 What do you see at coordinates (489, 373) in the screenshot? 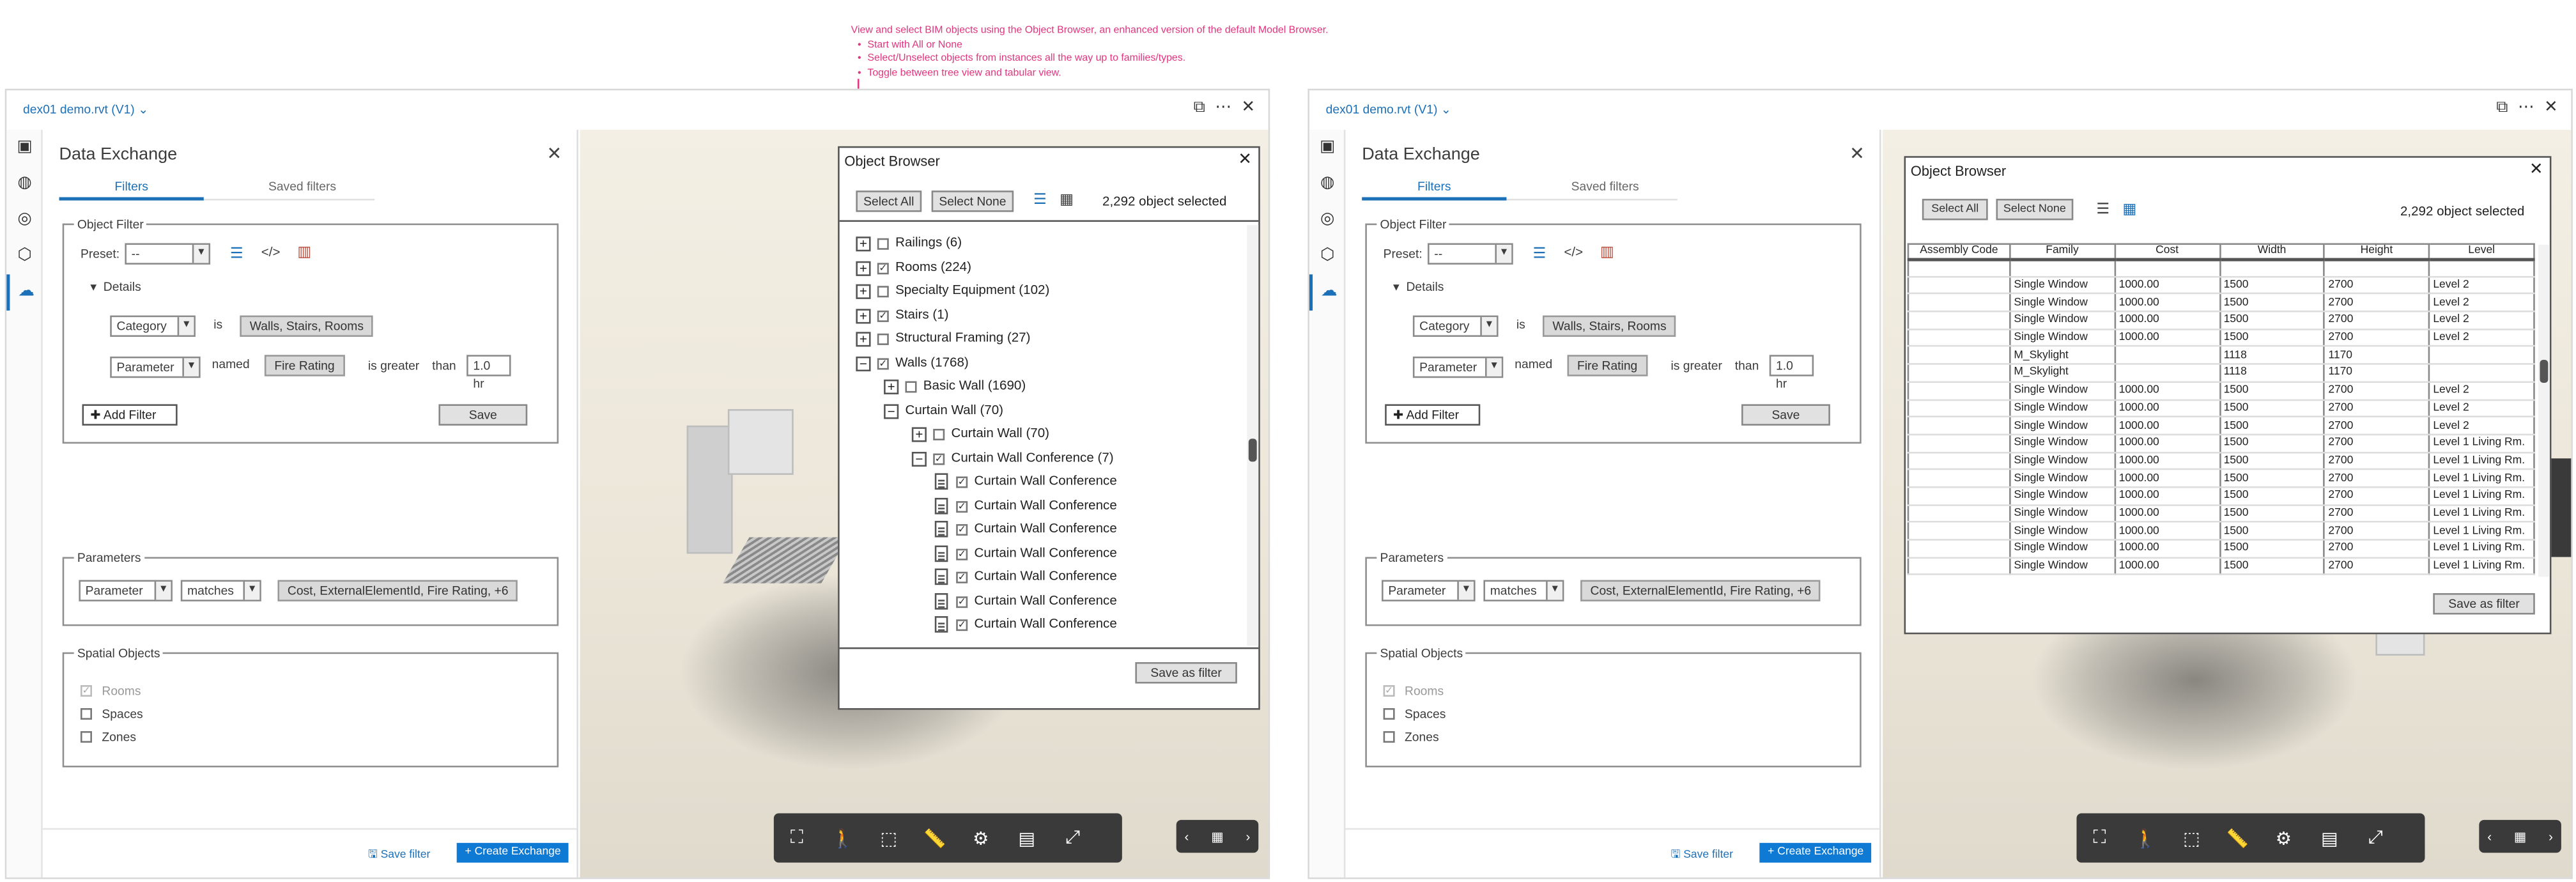
I see `value-input: 1.0 hr` at bounding box center [489, 373].